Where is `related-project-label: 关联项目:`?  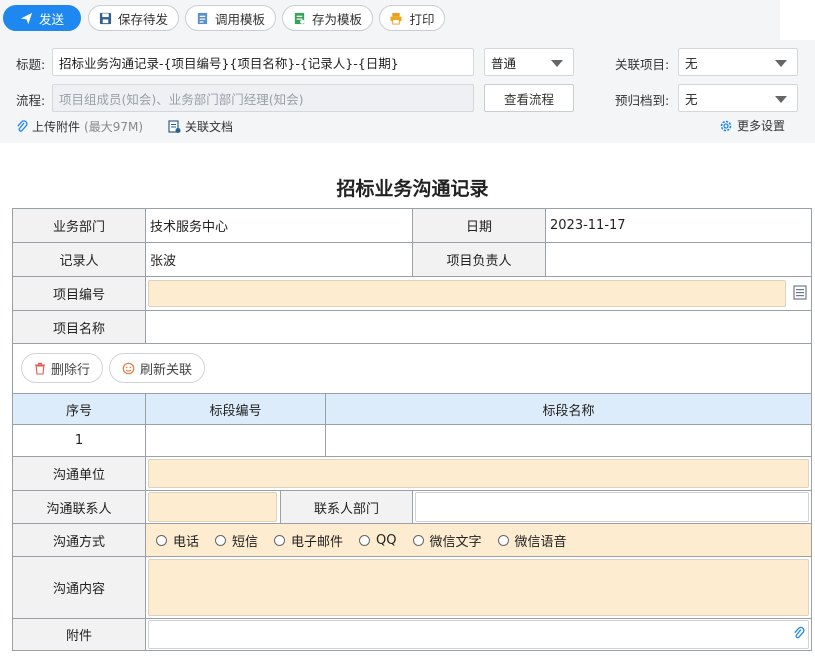 related-project-label: 关联项目: is located at coordinates (642, 64).